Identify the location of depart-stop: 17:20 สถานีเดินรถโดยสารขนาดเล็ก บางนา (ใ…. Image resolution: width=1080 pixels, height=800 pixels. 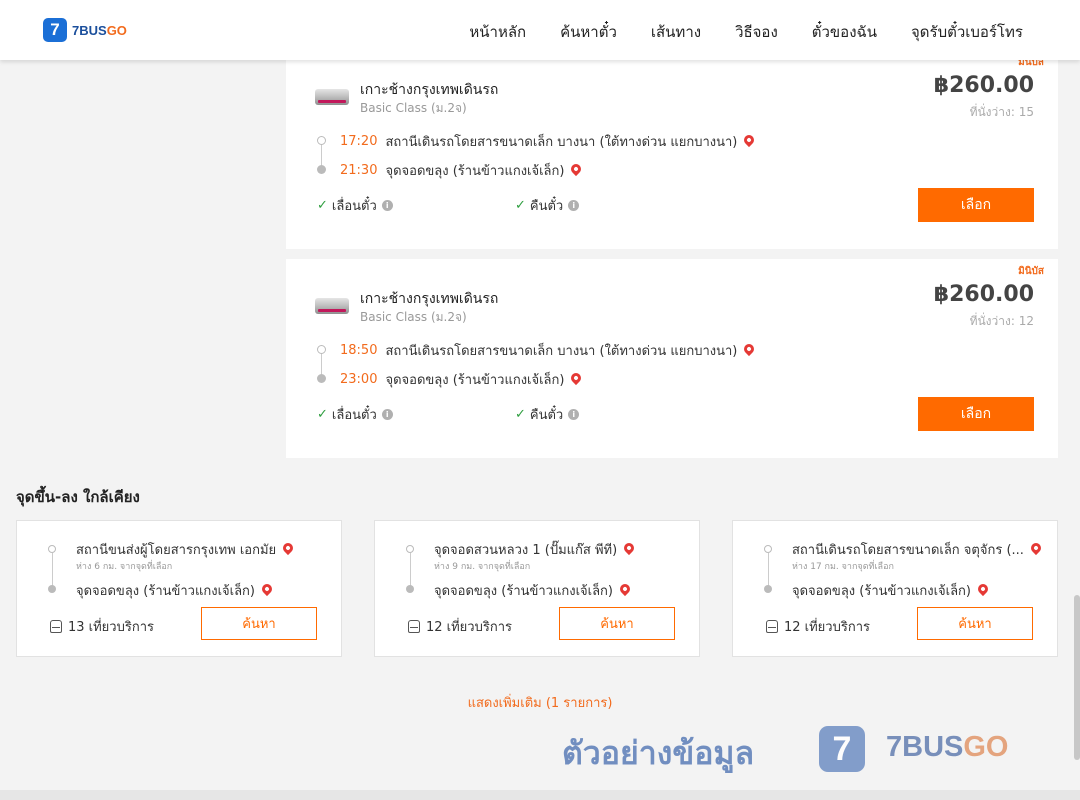
(548, 141).